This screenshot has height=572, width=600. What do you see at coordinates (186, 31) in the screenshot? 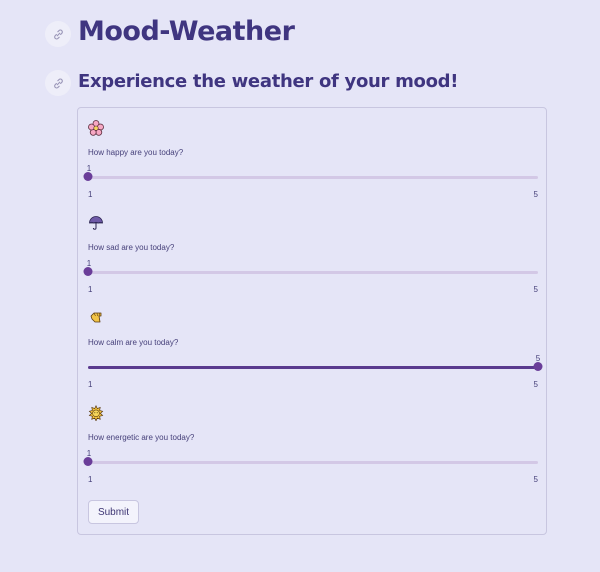
I see `page-title: Mood-Weather` at bounding box center [186, 31].